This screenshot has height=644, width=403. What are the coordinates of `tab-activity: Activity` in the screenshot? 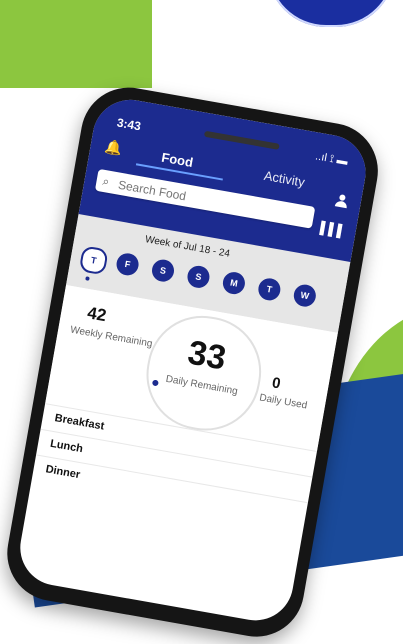 It's located at (284, 179).